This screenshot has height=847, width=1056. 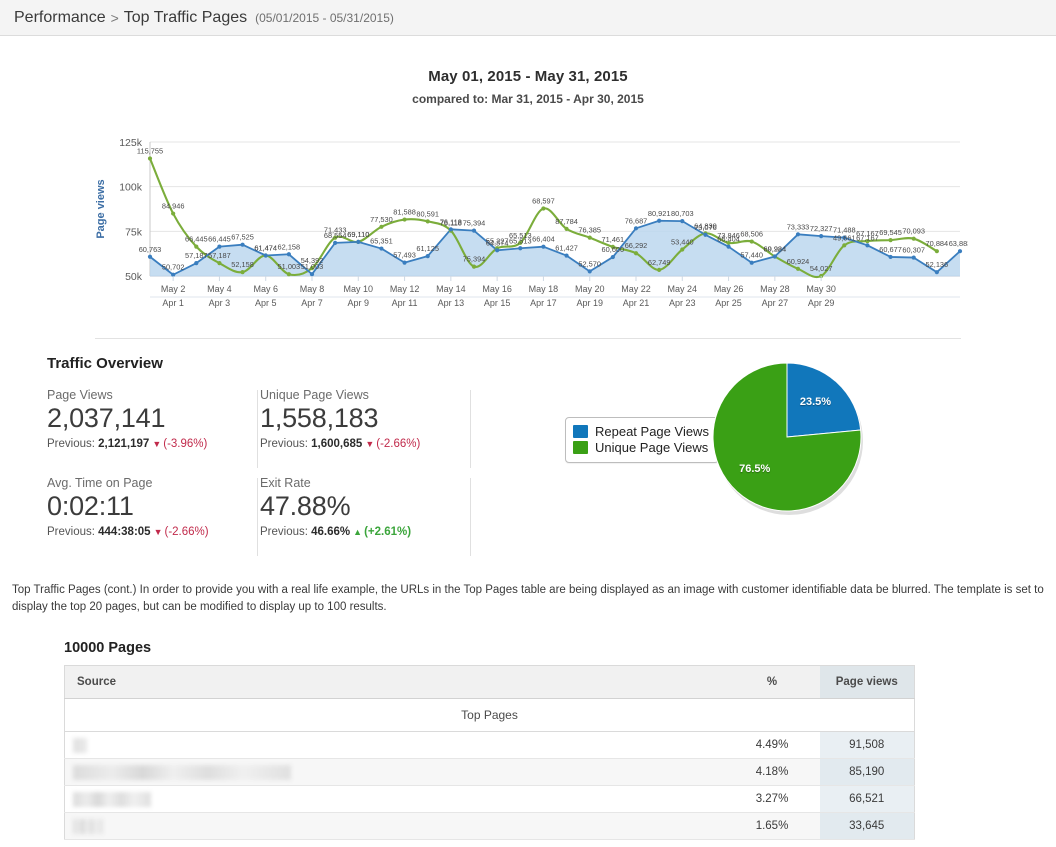 I want to click on svg-text: 68,554, so click(x=335, y=235).